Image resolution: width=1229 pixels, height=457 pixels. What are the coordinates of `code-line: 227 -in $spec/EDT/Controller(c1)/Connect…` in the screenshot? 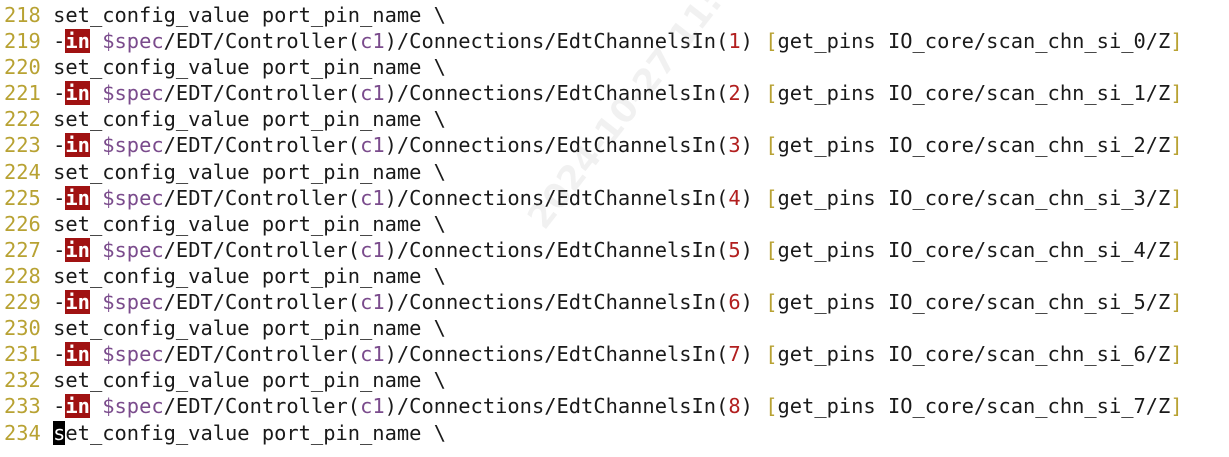 It's located at (616, 250).